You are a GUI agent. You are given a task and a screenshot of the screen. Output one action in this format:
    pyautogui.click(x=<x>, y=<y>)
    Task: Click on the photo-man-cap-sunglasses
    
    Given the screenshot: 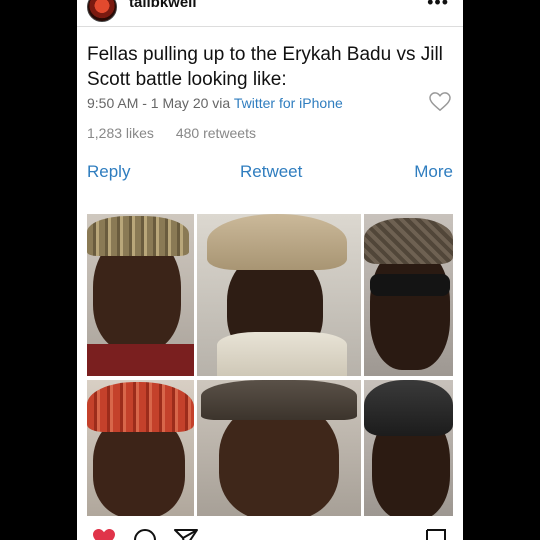 What is the action you would take?
    pyautogui.click(x=408, y=295)
    